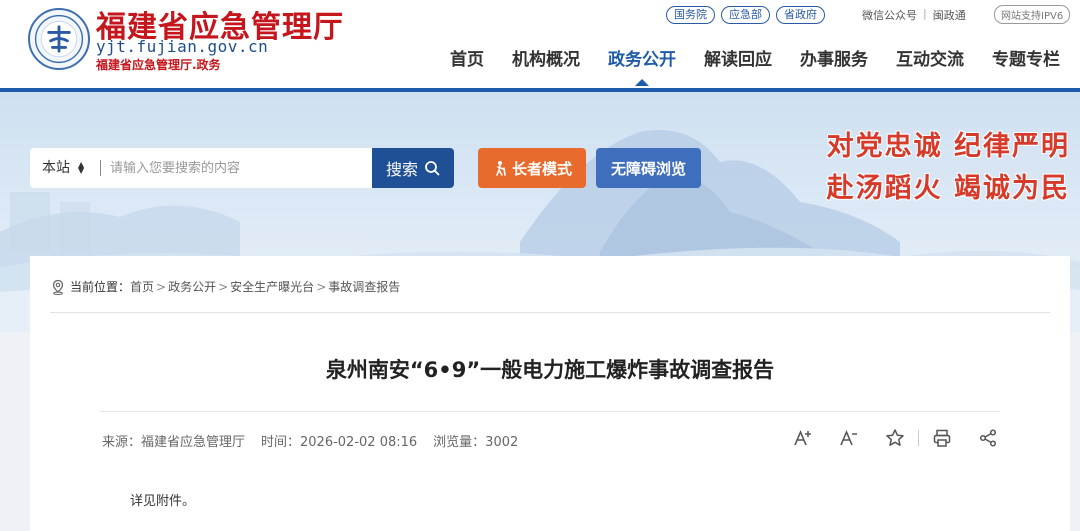 This screenshot has height=531, width=1080. I want to click on slogan-line-2: 赴汤蹈火 竭诚为民, so click(948, 188).